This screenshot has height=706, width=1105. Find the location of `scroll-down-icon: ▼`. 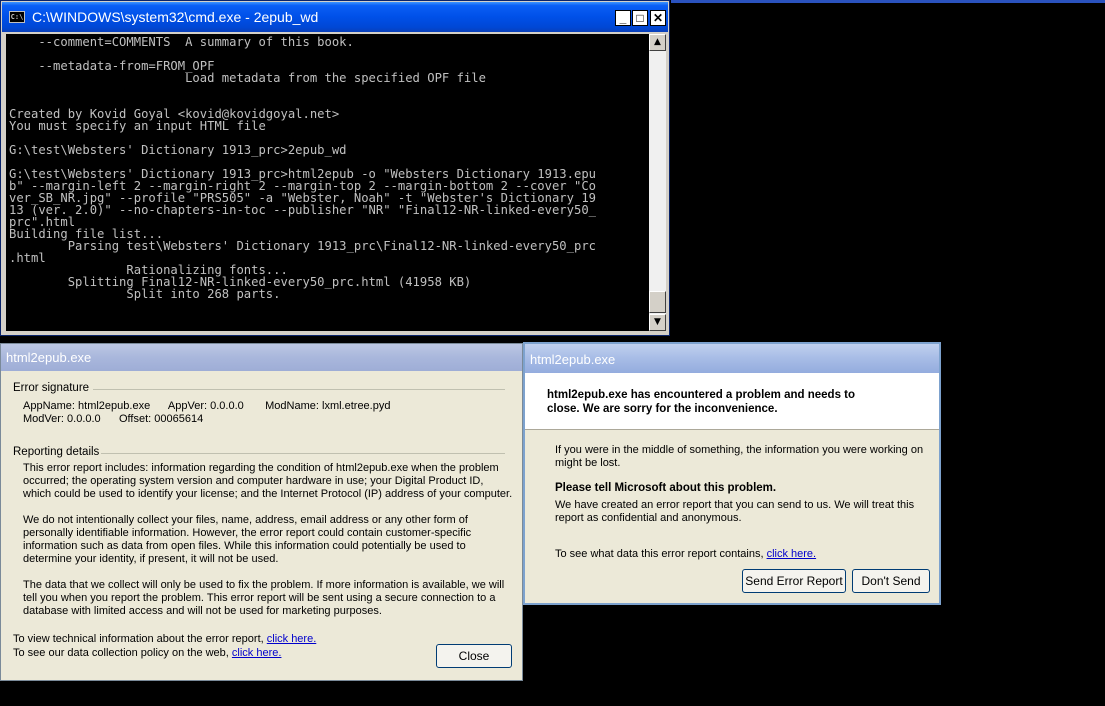

scroll-down-icon: ▼ is located at coordinates (657, 322).